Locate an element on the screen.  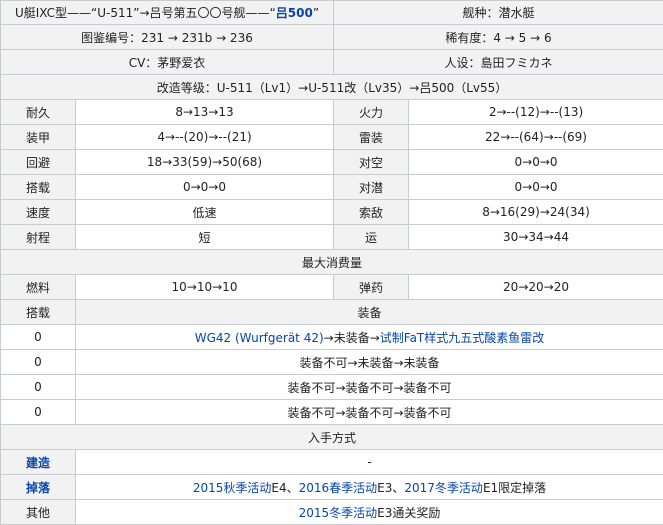
build-label: 建造 is located at coordinates (38, 462).